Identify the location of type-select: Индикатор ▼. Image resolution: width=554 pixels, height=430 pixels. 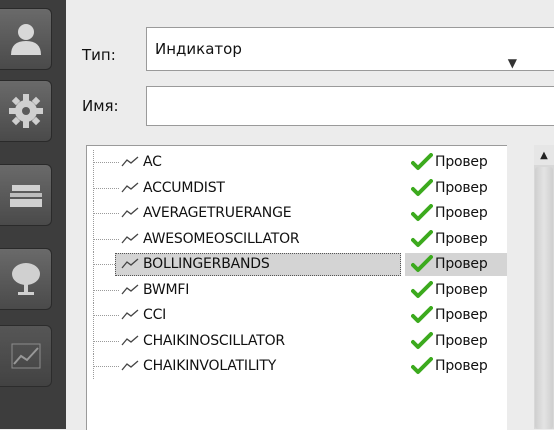
(350, 49).